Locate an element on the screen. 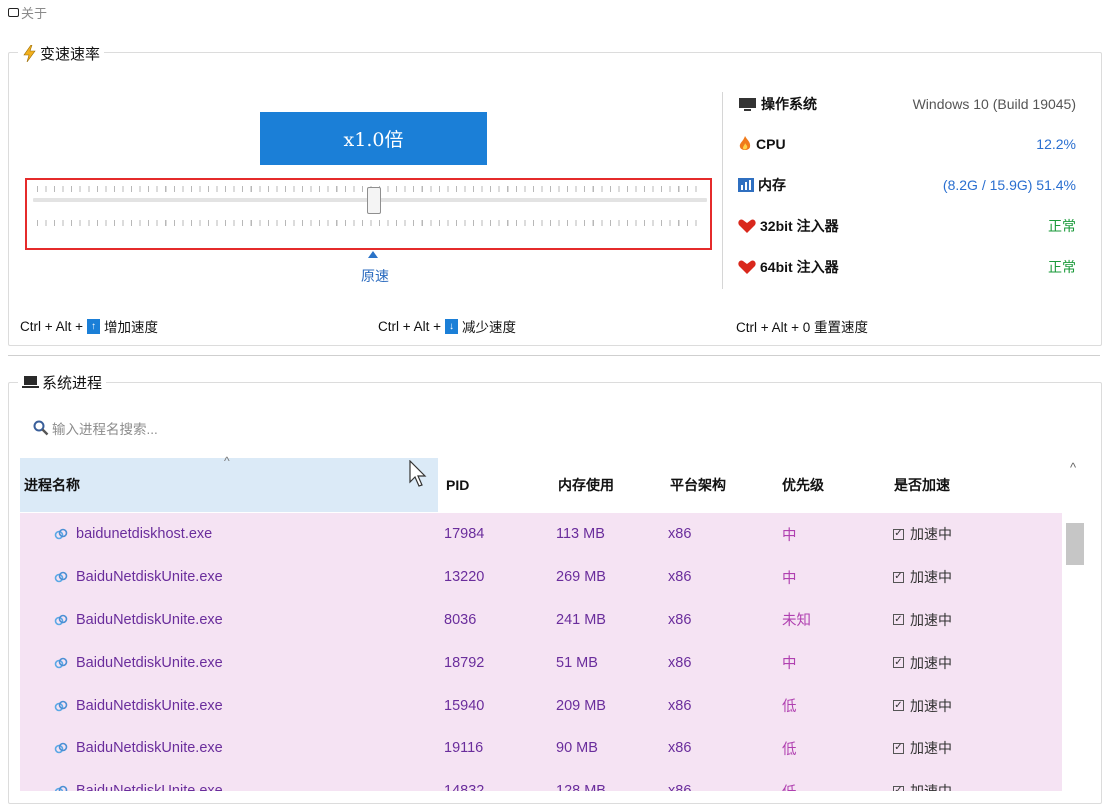 The image size is (1111, 804). column-header-pid: PID is located at coordinates (457, 485).